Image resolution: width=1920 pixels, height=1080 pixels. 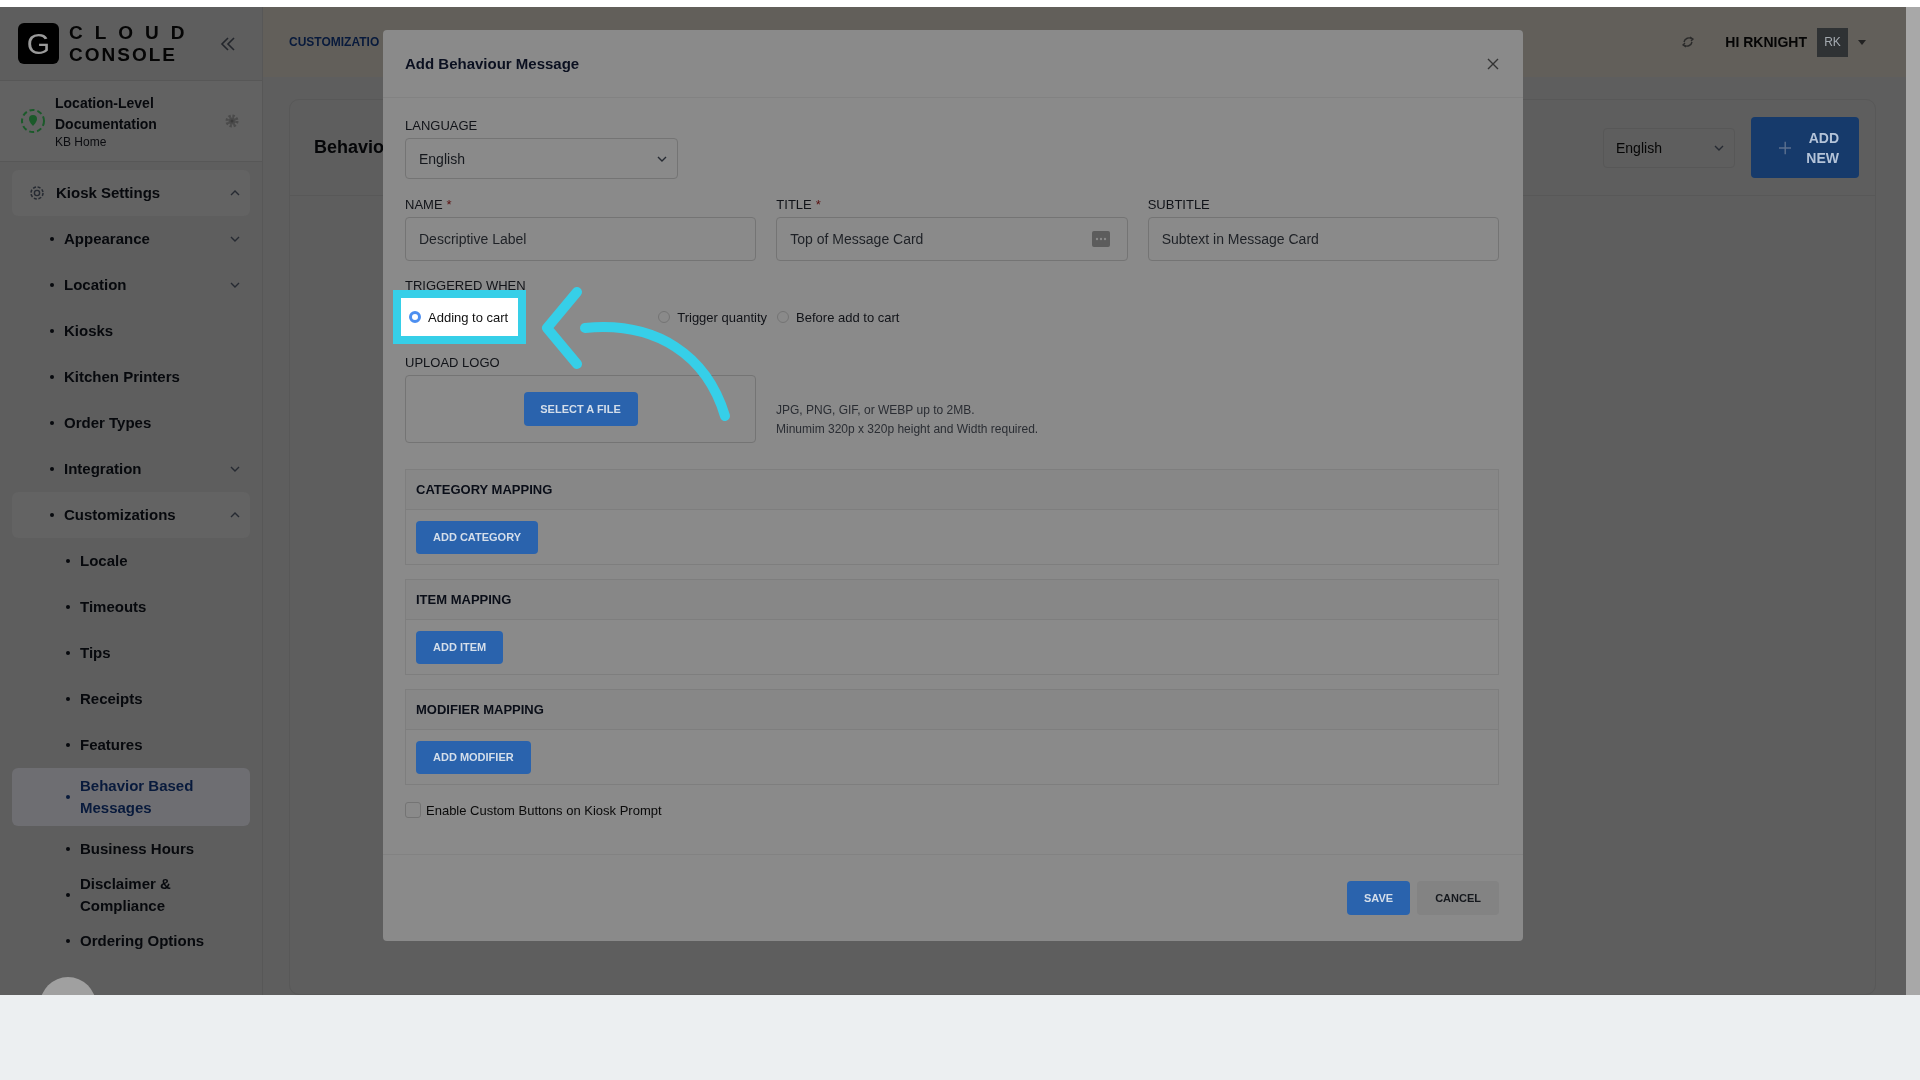 What do you see at coordinates (131, 699) in the screenshot?
I see `nav-item: Receipts` at bounding box center [131, 699].